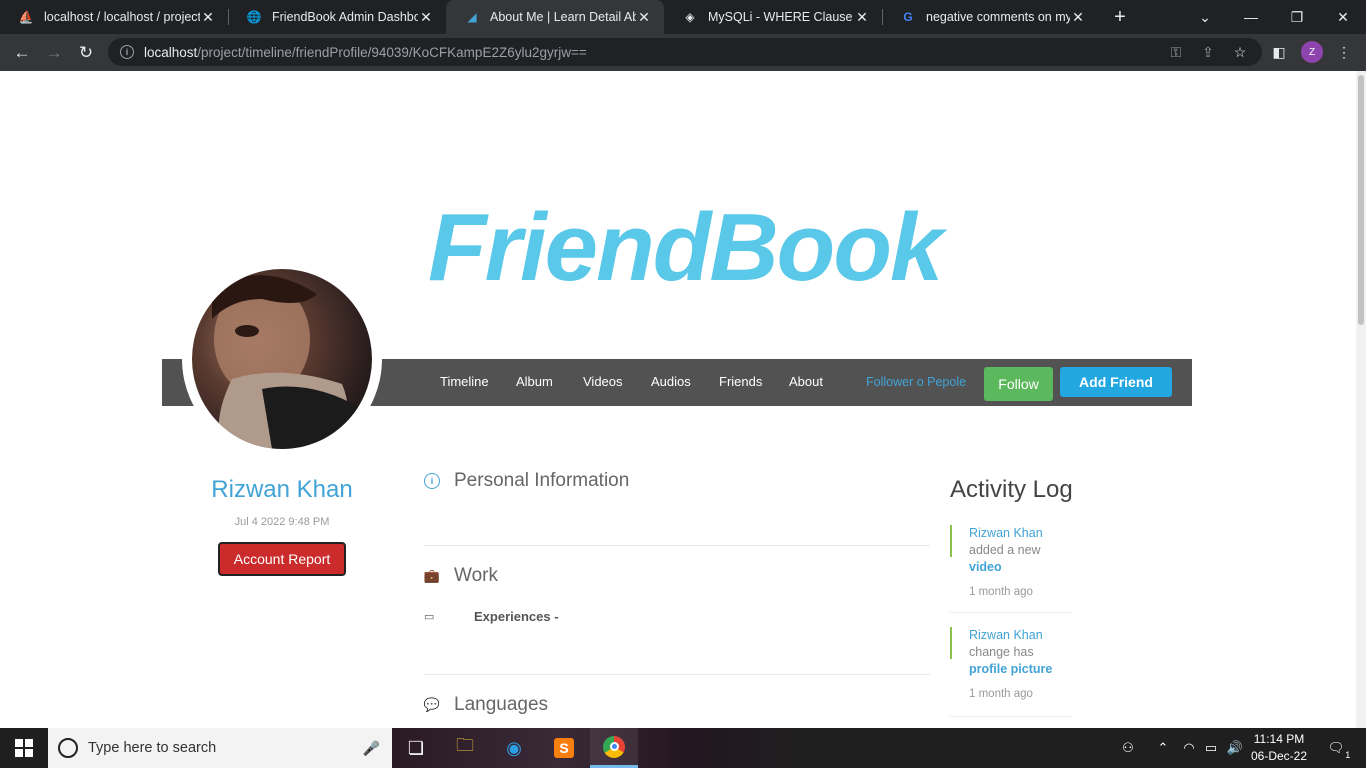 The image size is (1366, 768). I want to click on phpmyadmin-icon: ⛵, so click(26, 17).